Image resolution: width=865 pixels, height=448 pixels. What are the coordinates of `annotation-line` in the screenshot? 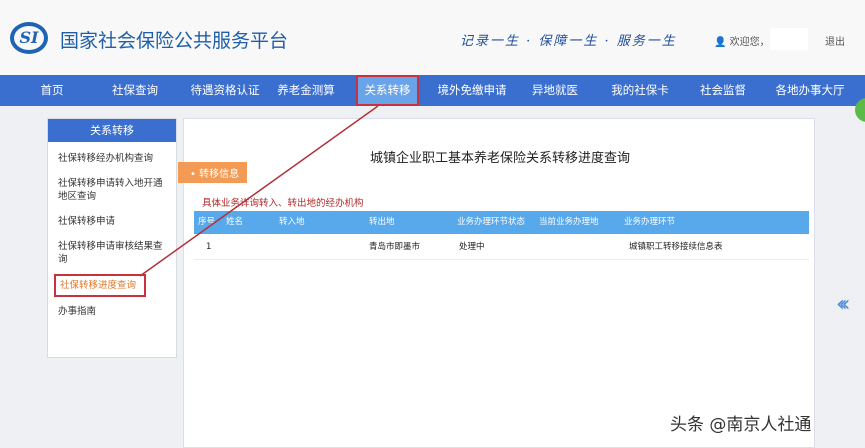 It's located at (259, 191).